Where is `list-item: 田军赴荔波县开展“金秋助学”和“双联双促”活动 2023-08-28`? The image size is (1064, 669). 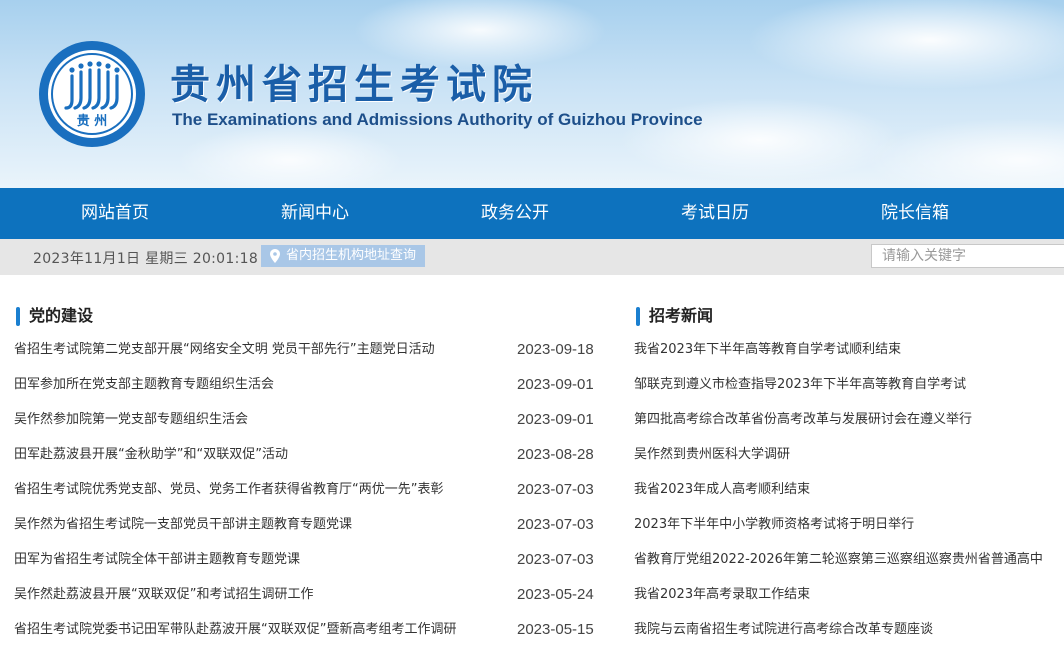
list-item: 田军赴荔波县开展“金秋助学”和“双联双促”活动 2023-08-28 is located at coordinates (309, 456).